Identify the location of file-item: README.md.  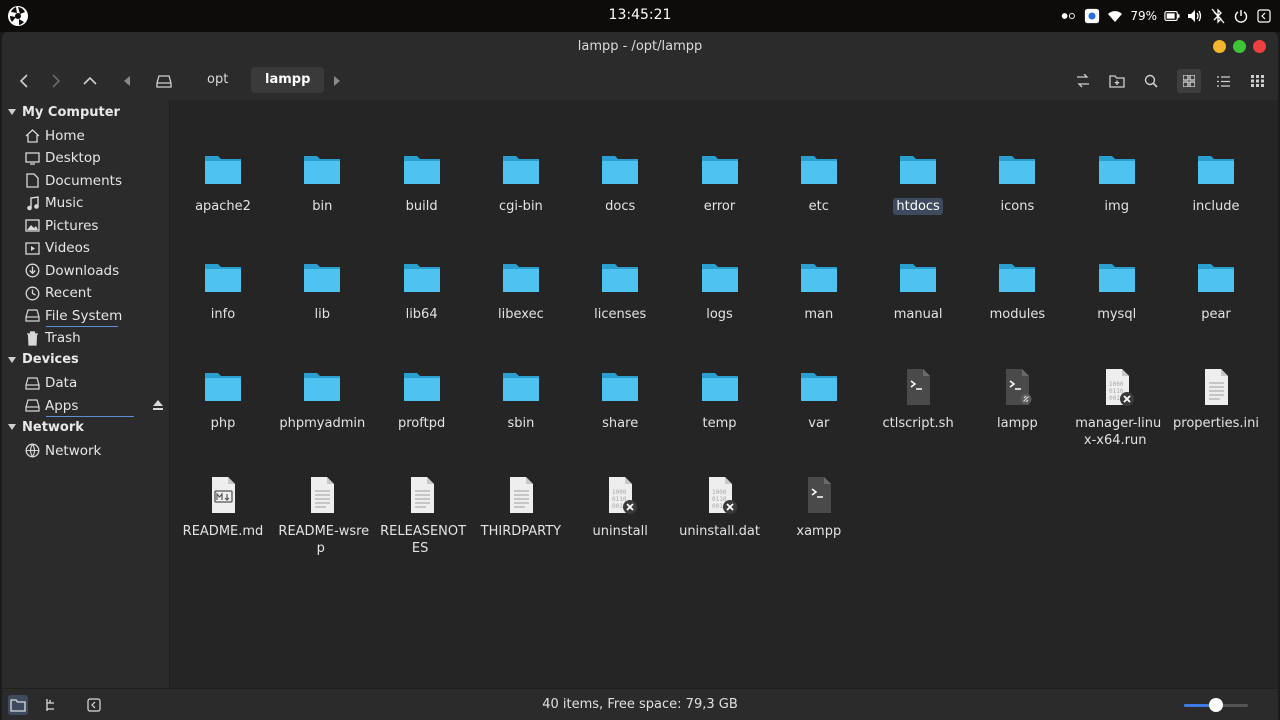
(223, 520).